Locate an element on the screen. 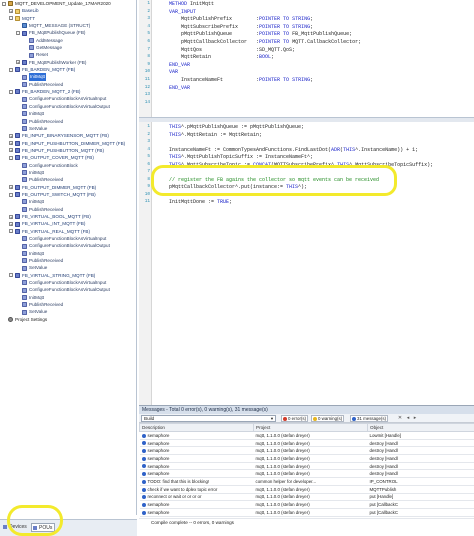 The width and height of the screenshot is (474, 536). tree-item: ConfigureFunctionBlock is located at coordinates (68, 165).